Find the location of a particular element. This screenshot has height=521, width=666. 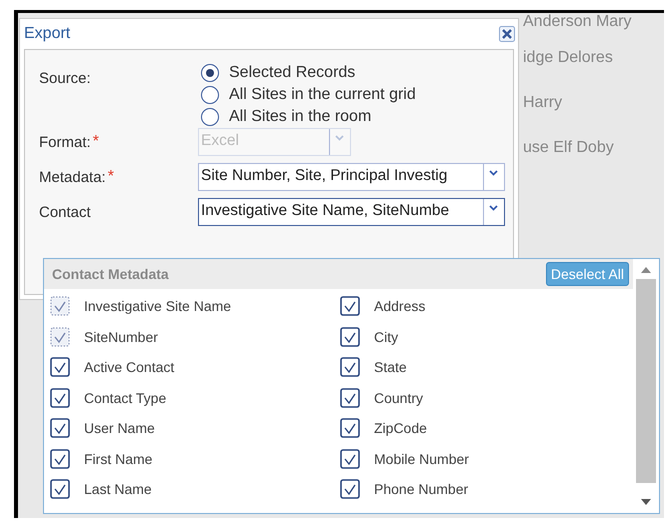

scroll-up-icon is located at coordinates (646, 270).